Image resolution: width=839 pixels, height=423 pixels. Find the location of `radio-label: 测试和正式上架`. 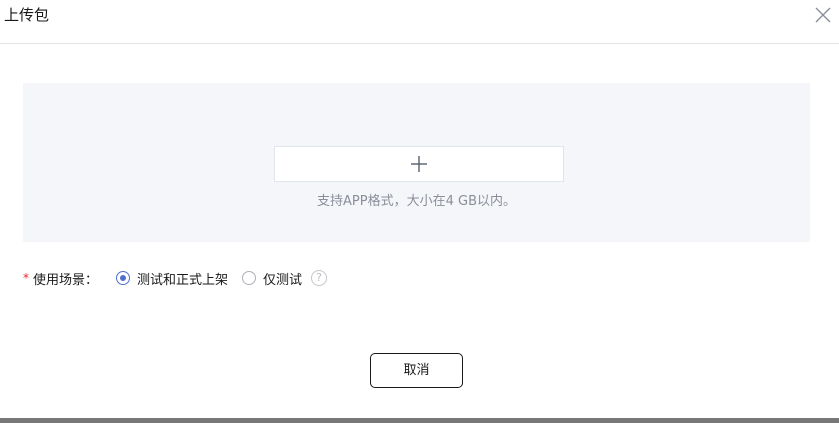

radio-label: 测试和正式上架 is located at coordinates (183, 280).